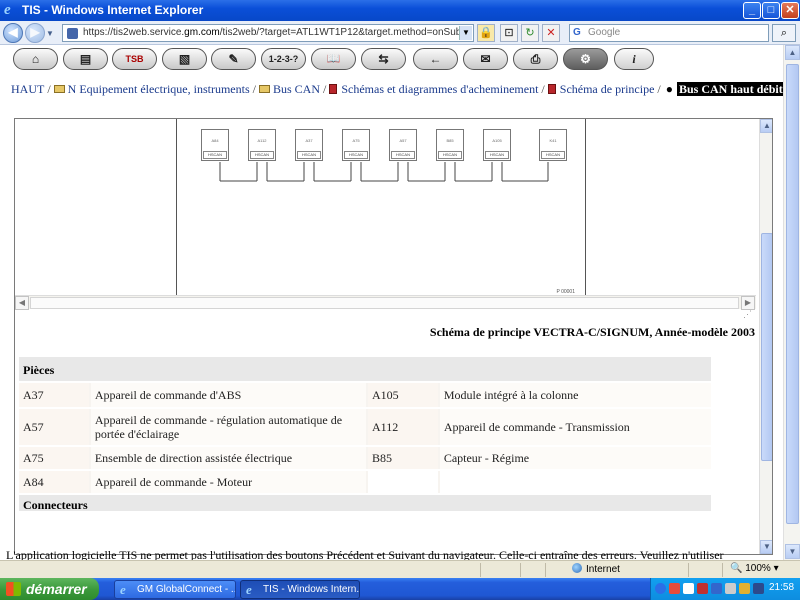  What do you see at coordinates (530, 33) in the screenshot?
I see `refresh-icon: ↻` at bounding box center [530, 33].